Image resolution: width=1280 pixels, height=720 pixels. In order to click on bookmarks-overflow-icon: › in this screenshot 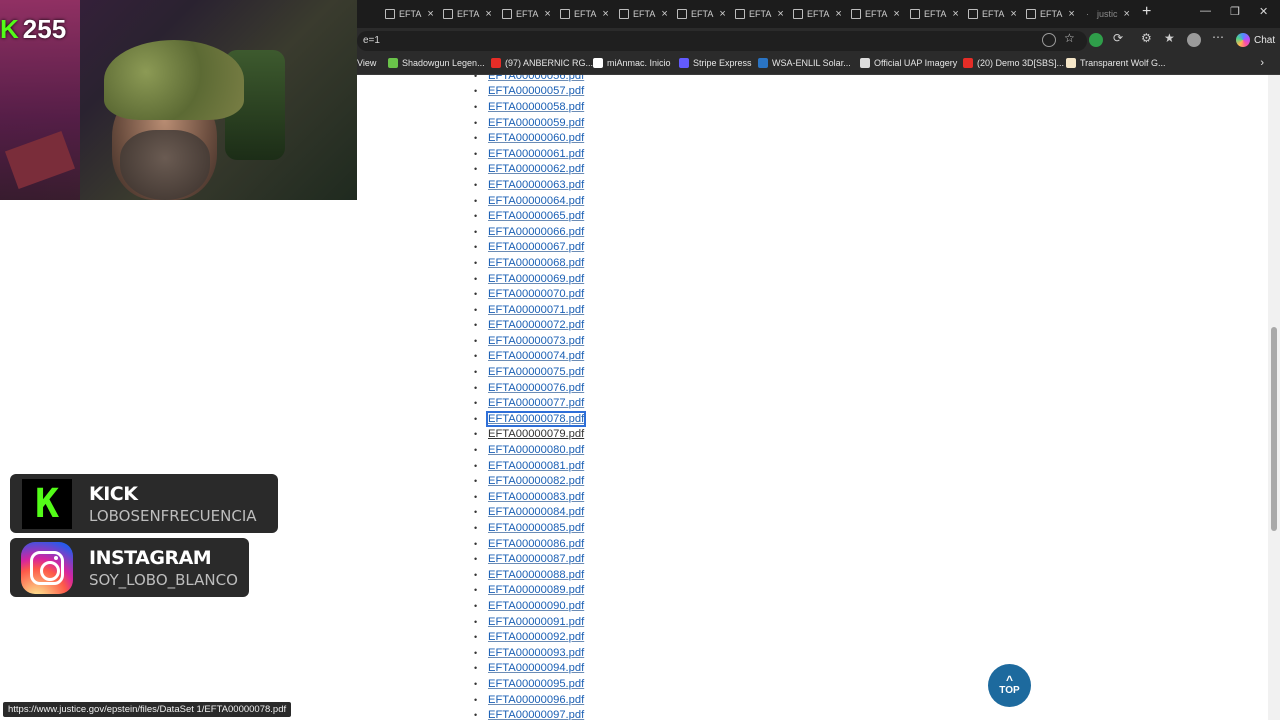, I will do `click(1262, 63)`.